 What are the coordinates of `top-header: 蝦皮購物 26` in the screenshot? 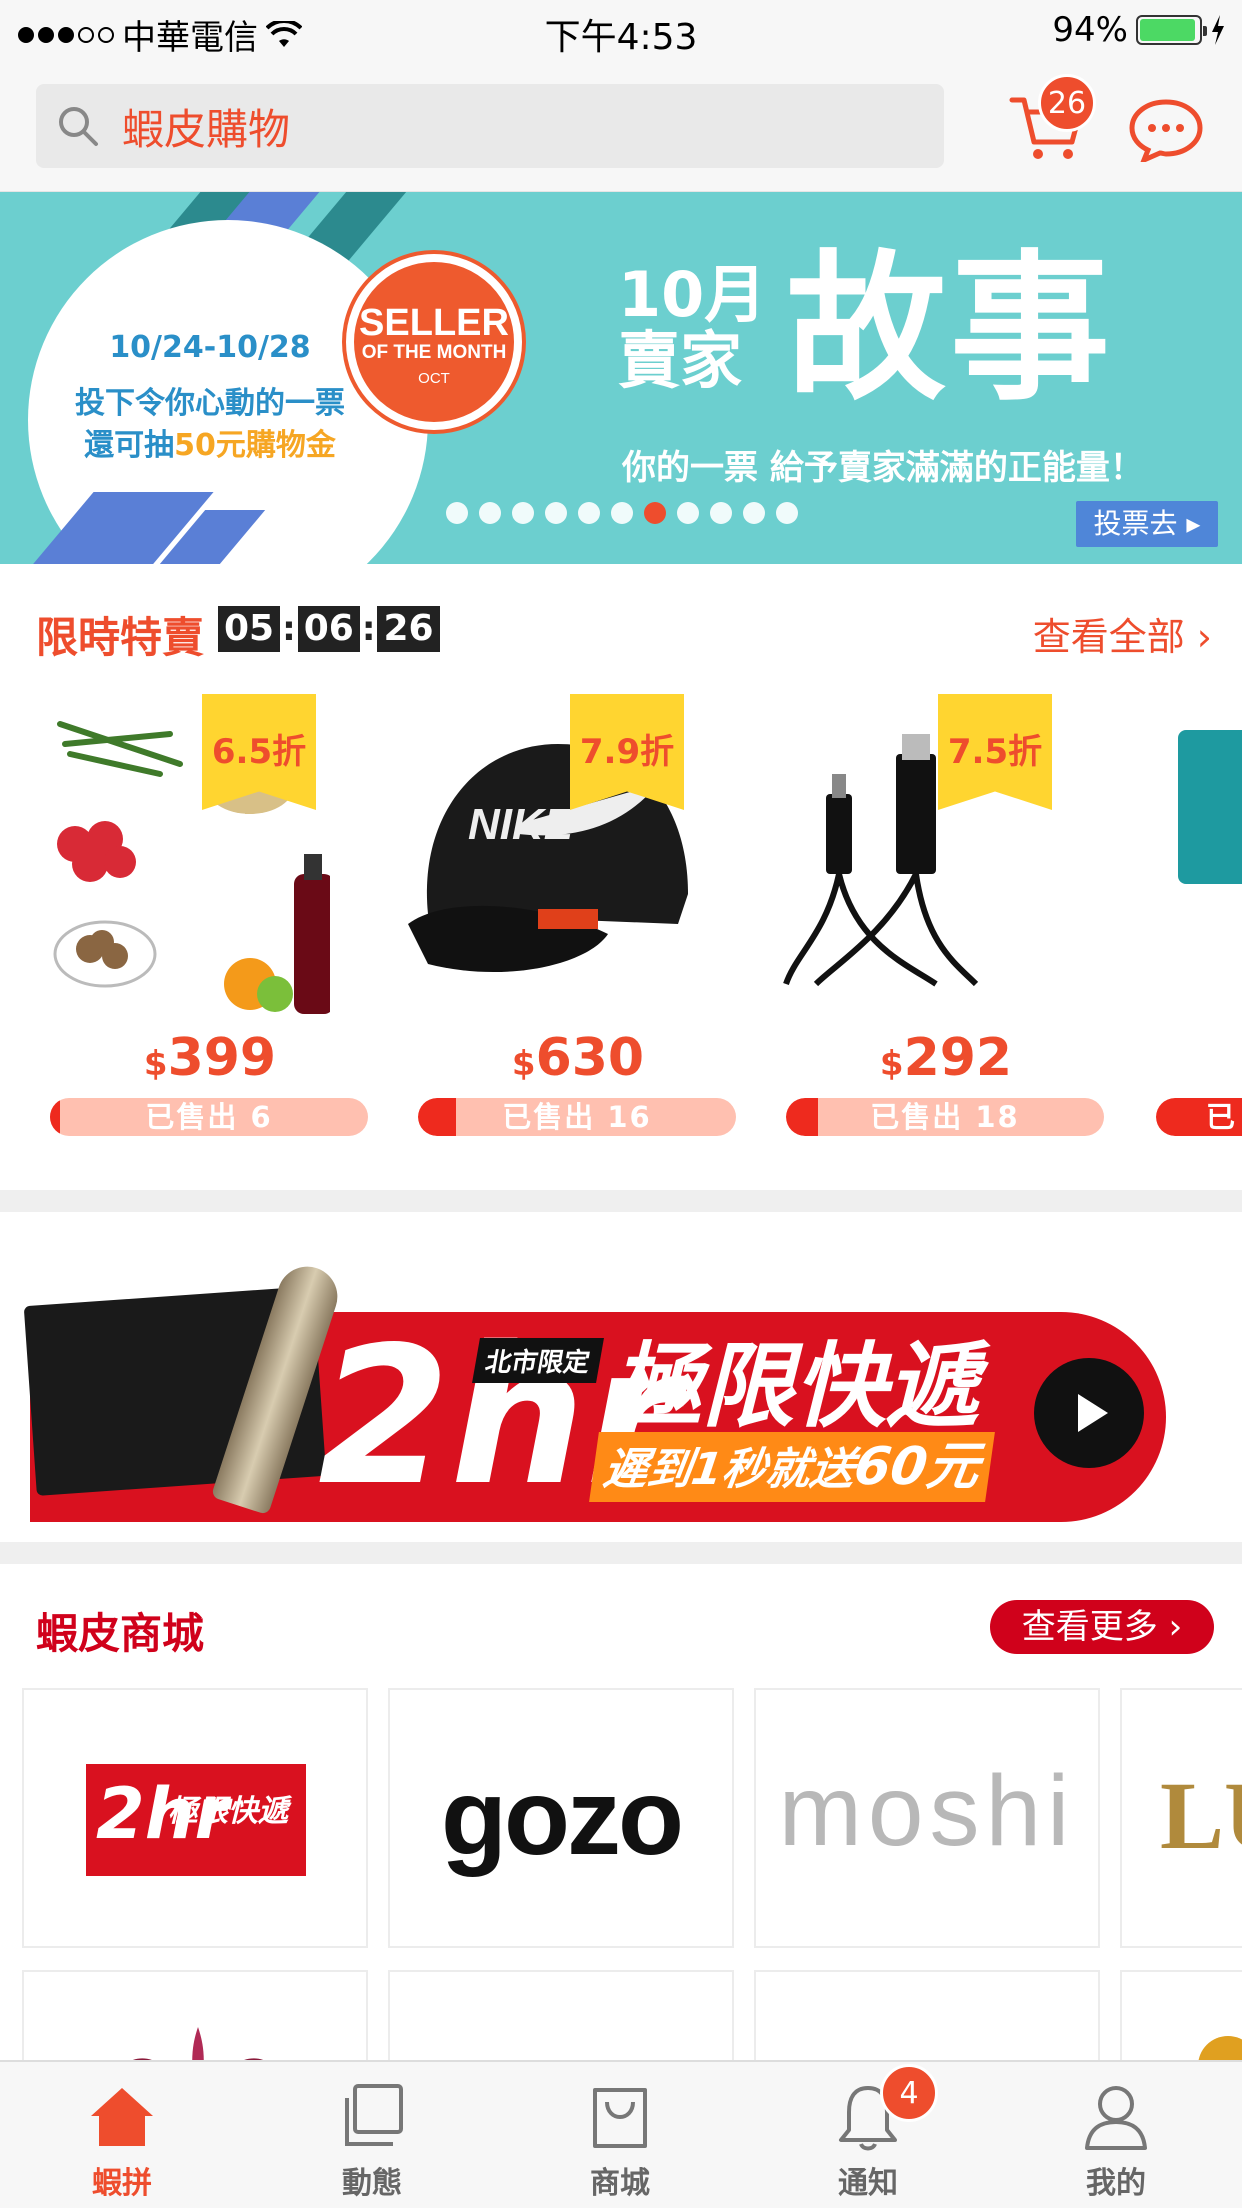 It's located at (621, 127).